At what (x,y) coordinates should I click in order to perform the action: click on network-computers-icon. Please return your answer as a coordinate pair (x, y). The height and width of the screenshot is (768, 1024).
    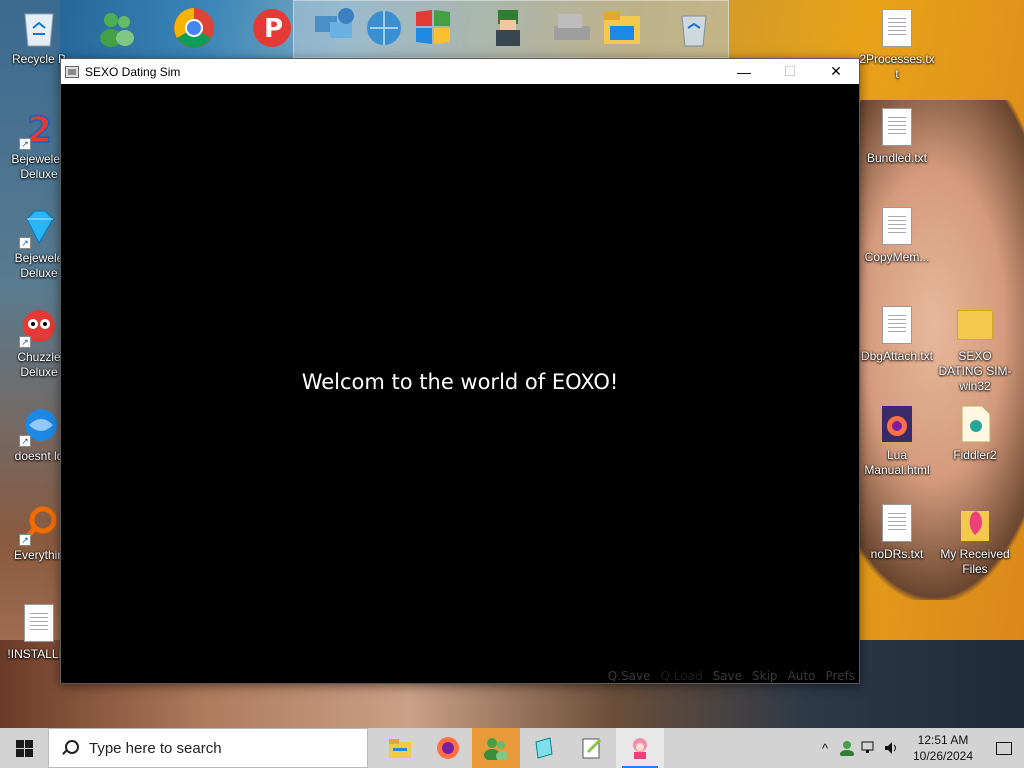
    Looking at the image, I should click on (334, 28).